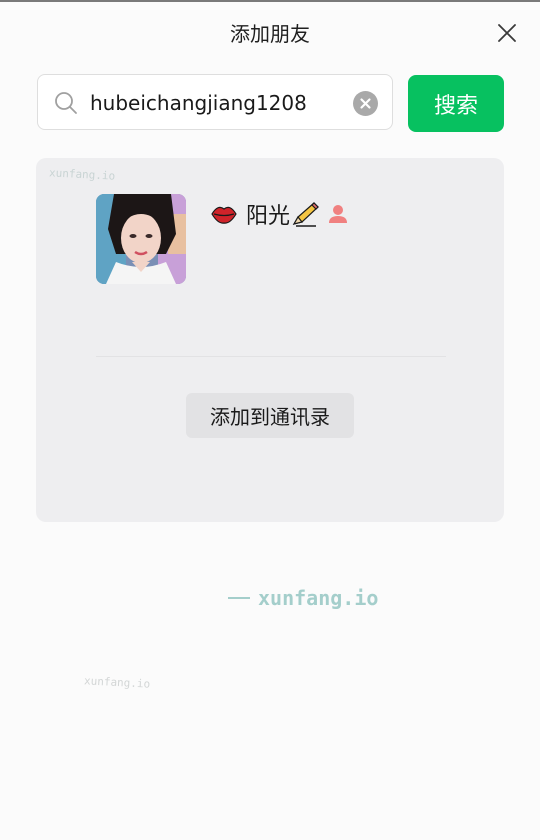 The height and width of the screenshot is (840, 540). I want to click on add-to-contacts-button: 添加到通讯录, so click(270, 415).